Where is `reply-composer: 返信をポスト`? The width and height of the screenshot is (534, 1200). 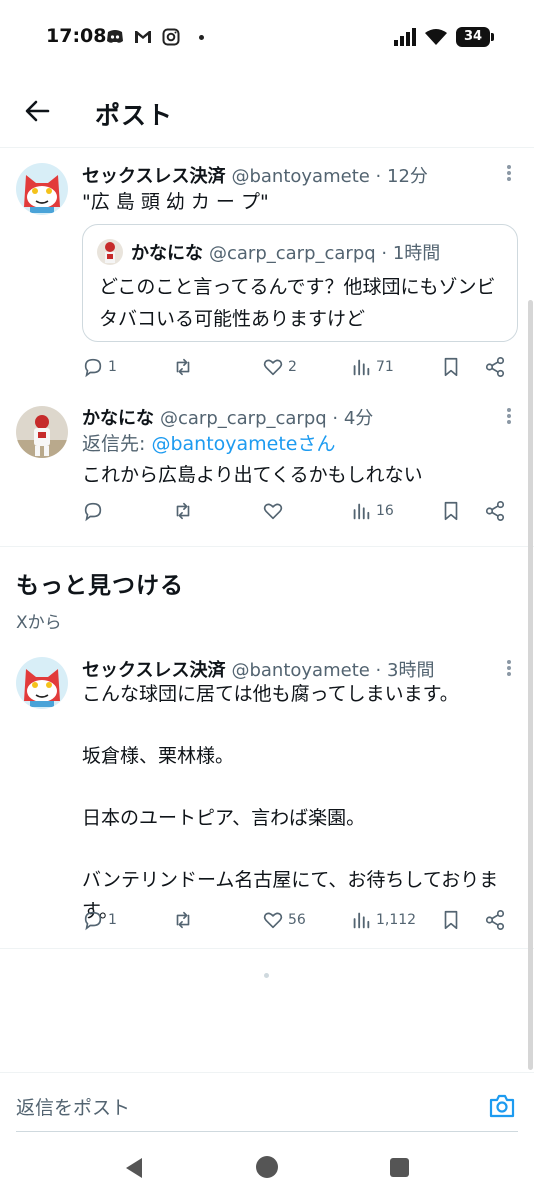 reply-composer: 返信をポスト is located at coordinates (267, 1103).